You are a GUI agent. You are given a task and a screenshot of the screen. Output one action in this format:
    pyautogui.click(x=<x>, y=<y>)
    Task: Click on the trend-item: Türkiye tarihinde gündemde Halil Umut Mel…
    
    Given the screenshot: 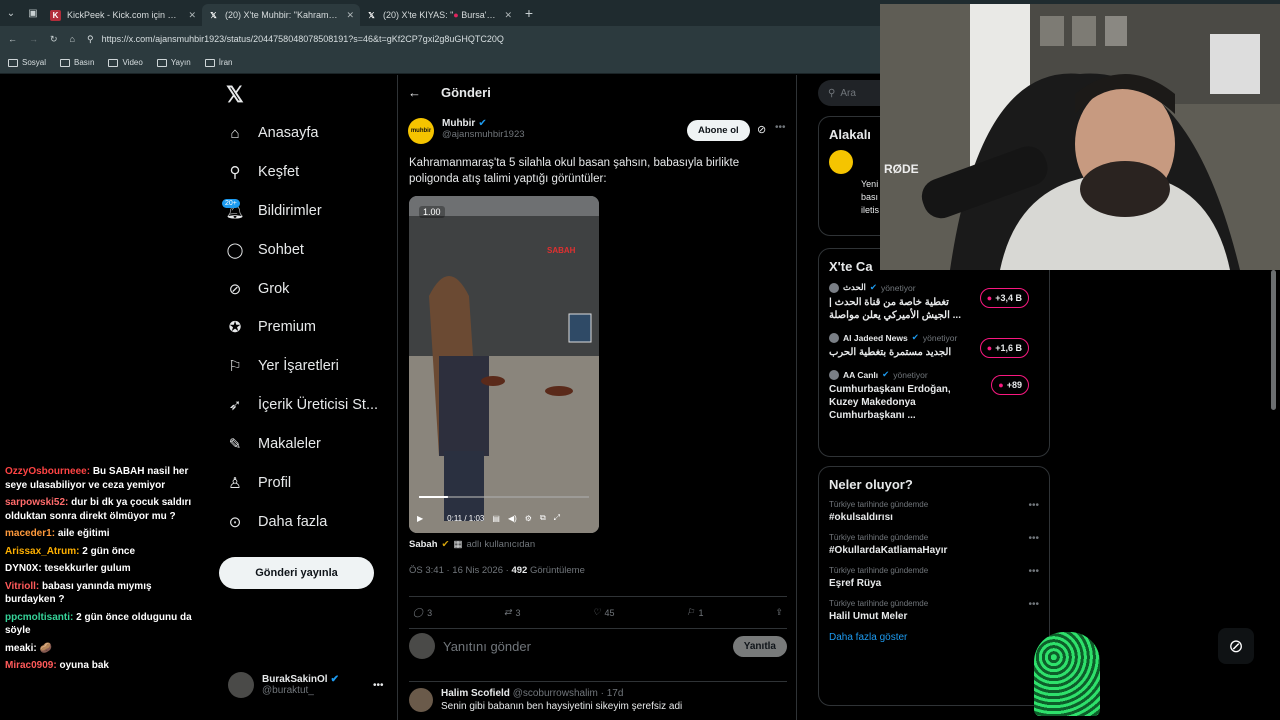 What is the action you would take?
    pyautogui.click(x=934, y=610)
    